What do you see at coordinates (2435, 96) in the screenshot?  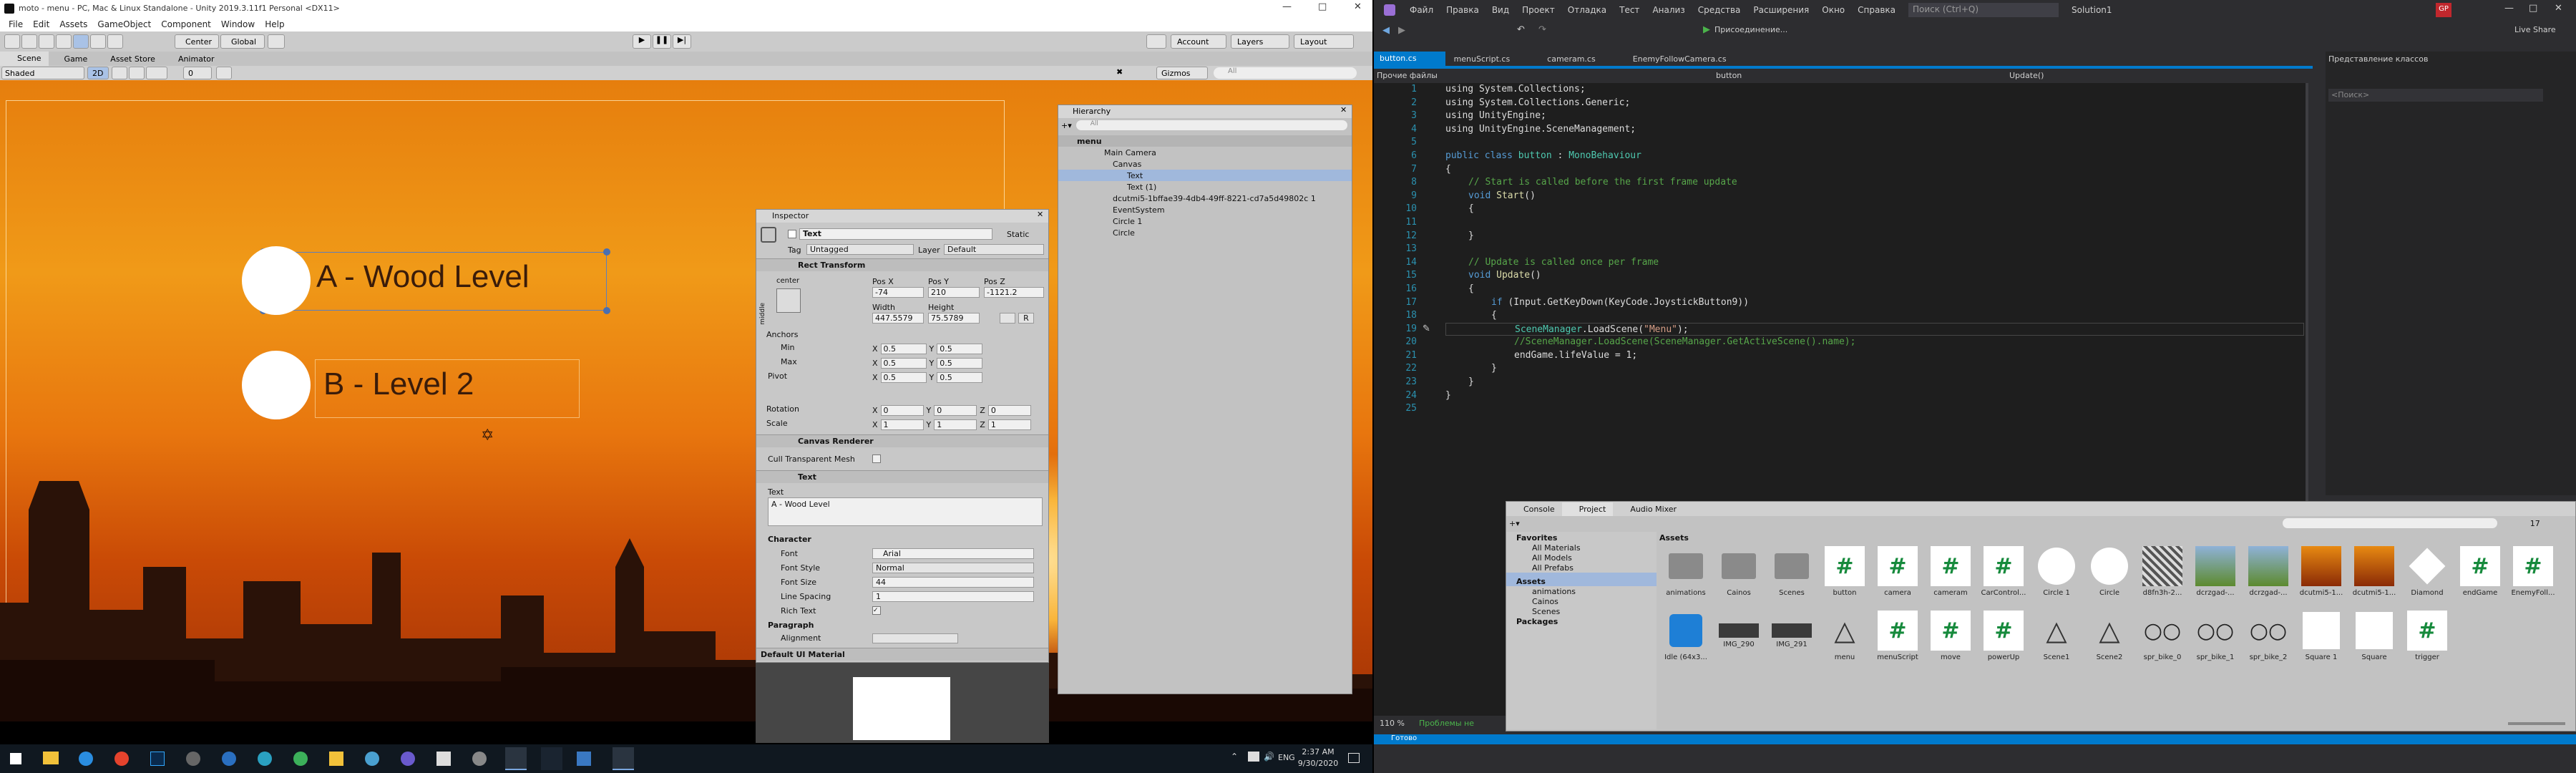 I see `class-view-search: <Поиск>` at bounding box center [2435, 96].